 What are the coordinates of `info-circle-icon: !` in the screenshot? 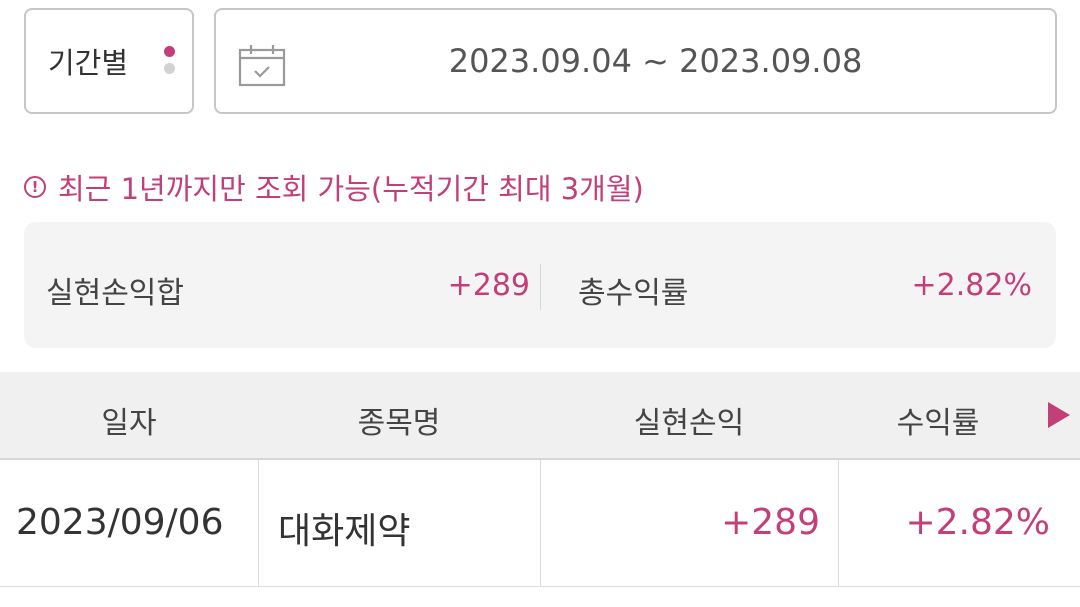 It's located at (35, 187).